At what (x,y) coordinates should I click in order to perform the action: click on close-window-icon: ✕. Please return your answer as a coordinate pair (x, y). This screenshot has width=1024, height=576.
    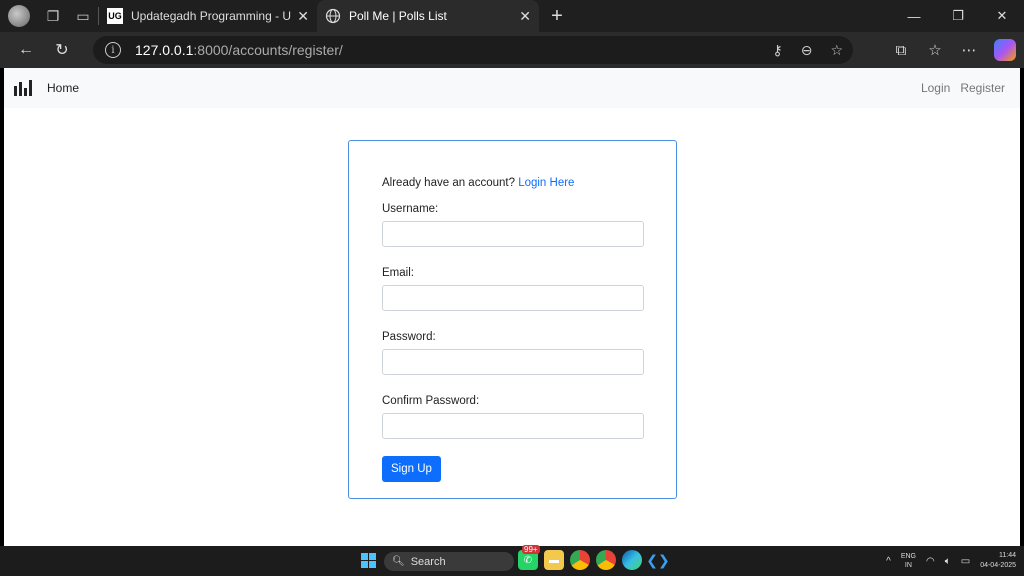
    Looking at the image, I should click on (1002, 16).